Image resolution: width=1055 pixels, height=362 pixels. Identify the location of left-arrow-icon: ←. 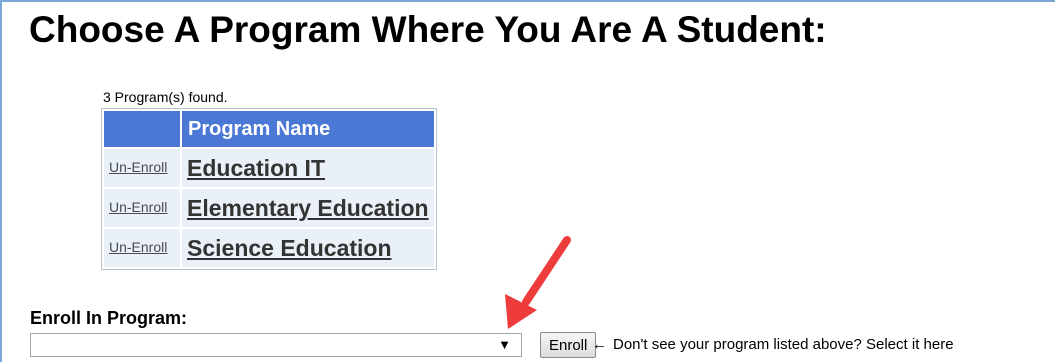
(599, 344).